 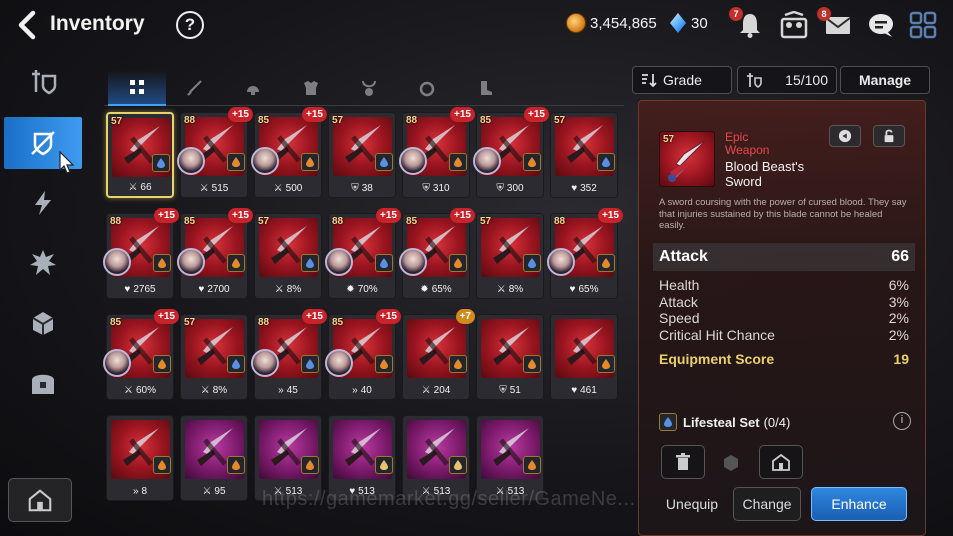 I want to click on inventory-item: 88 +15 ⛨ 310, so click(x=437, y=152).